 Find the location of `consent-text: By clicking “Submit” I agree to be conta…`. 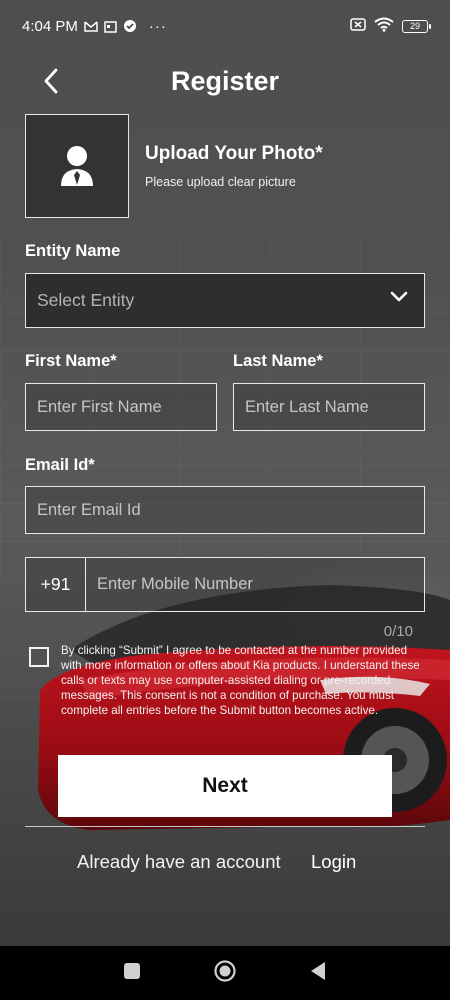

consent-text: By clicking “Submit” I agree to be conta… is located at coordinates (240, 680).